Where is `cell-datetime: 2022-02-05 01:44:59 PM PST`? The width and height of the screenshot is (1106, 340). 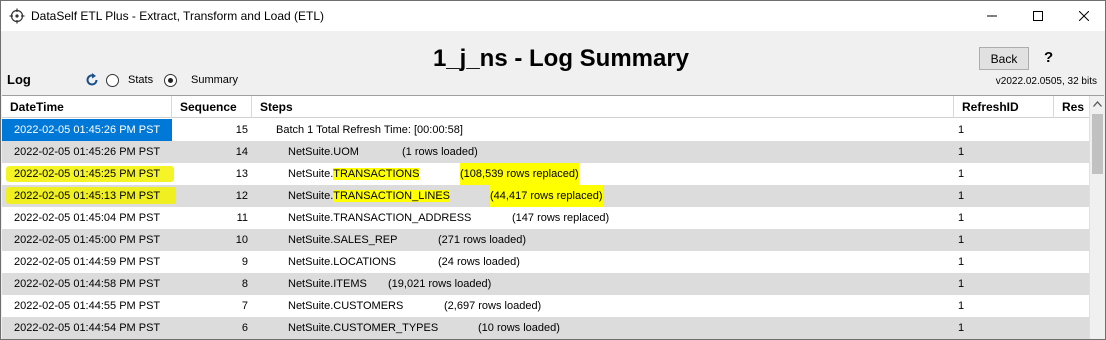 cell-datetime: 2022-02-05 01:44:59 PM PST is located at coordinates (87, 262).